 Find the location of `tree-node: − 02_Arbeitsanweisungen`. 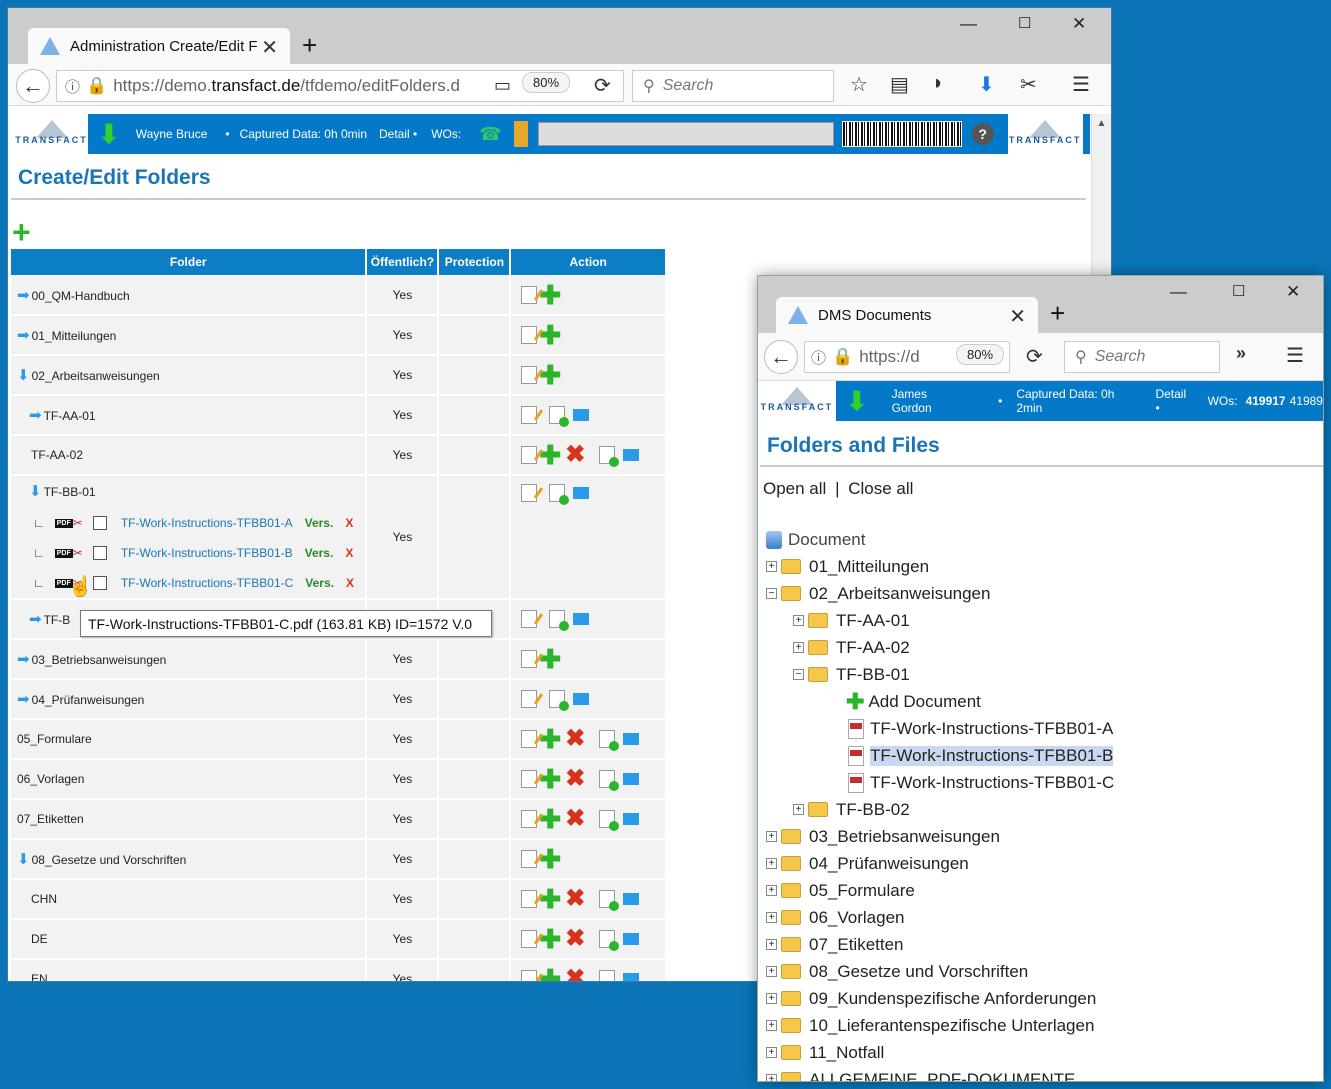

tree-node: − 02_Arbeitsanweisungen is located at coordinates (940, 593).